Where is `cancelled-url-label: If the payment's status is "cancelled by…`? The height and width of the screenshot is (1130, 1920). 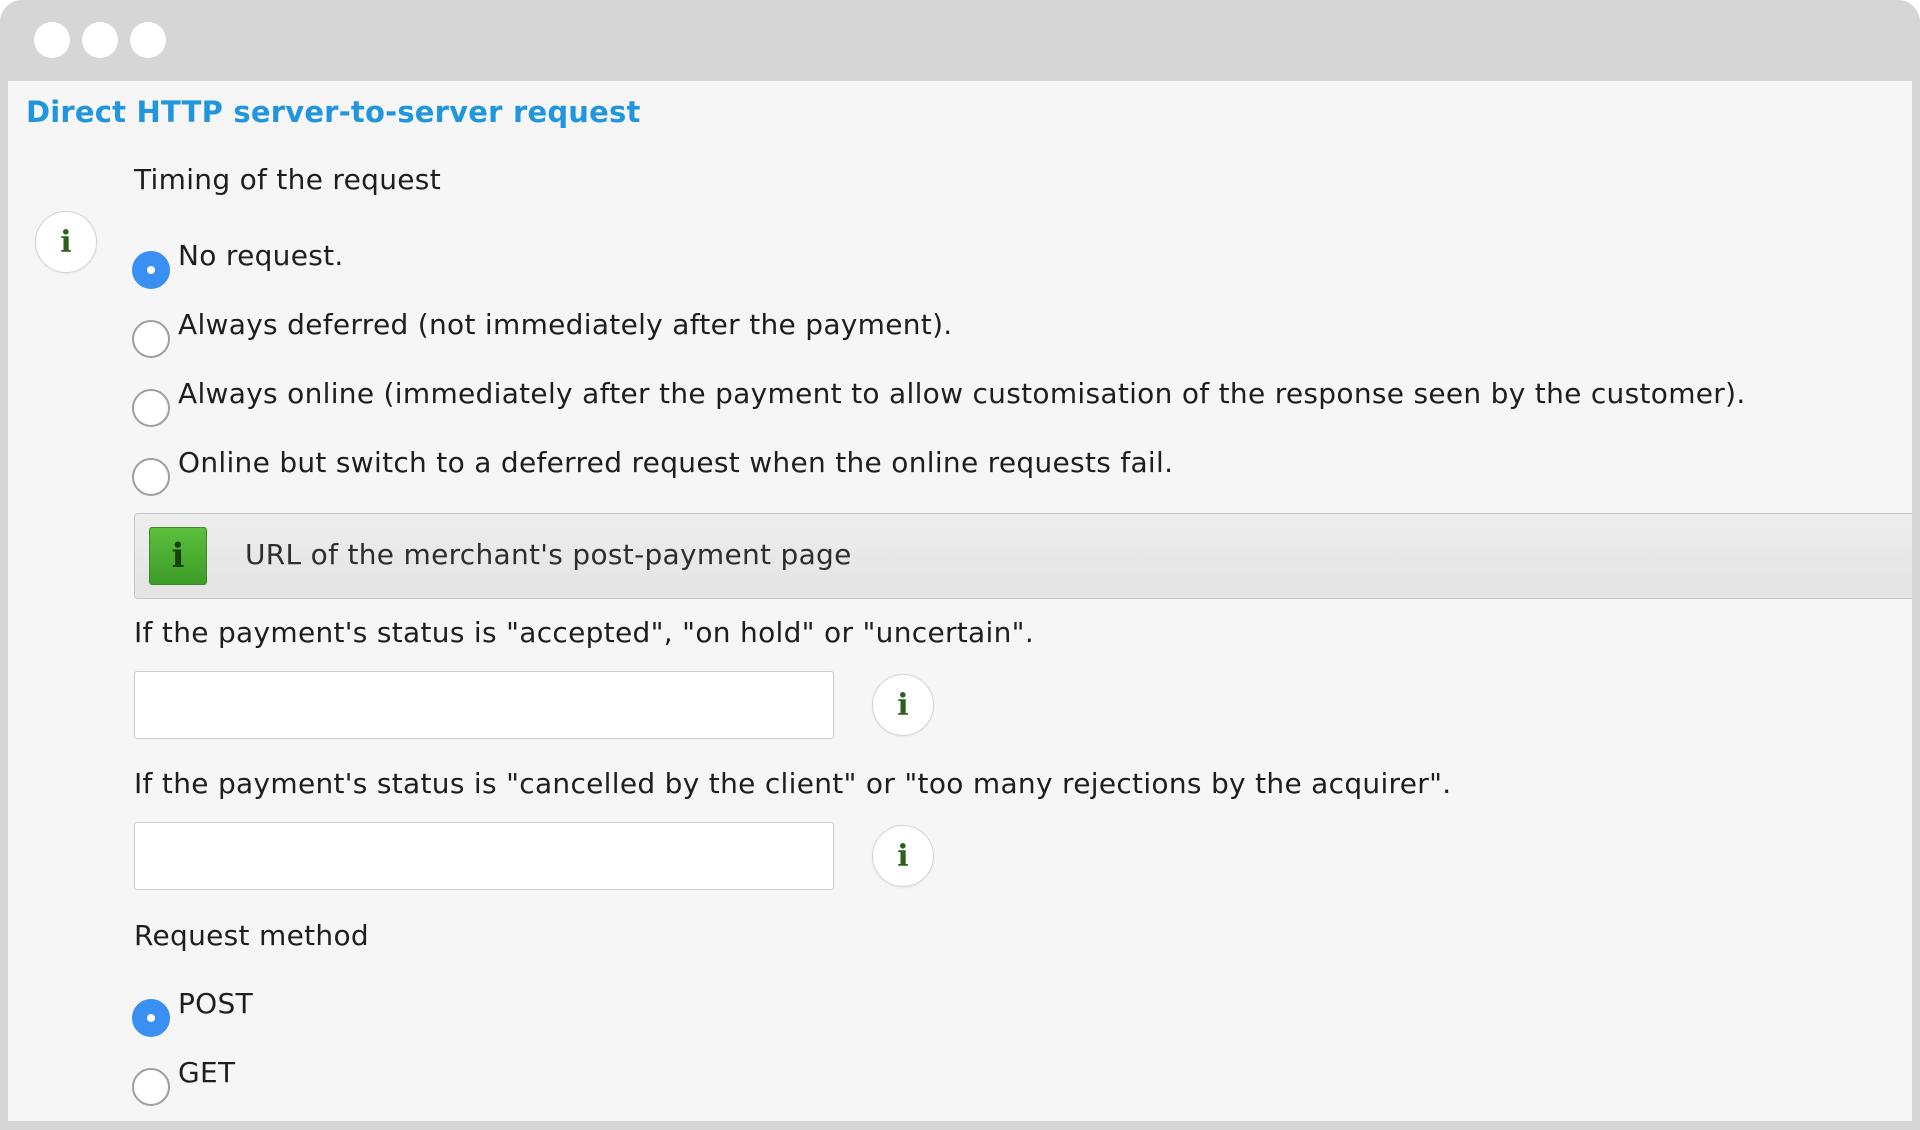
cancelled-url-label: If the payment's status is "cancelled by… is located at coordinates (793, 783).